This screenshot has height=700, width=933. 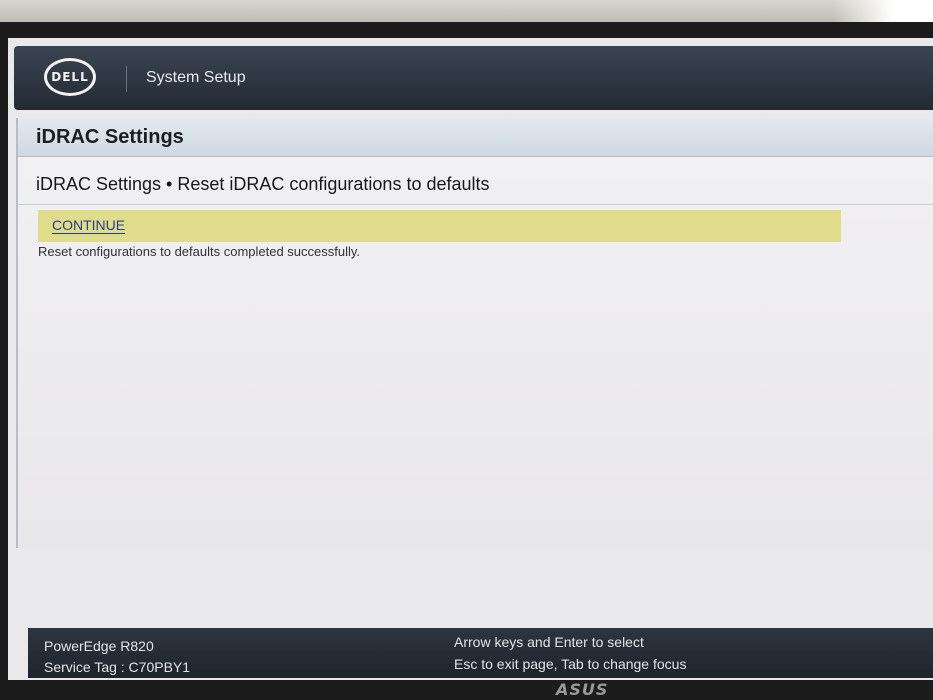 What do you see at coordinates (439, 226) in the screenshot?
I see `continue-row: CONTINUE` at bounding box center [439, 226].